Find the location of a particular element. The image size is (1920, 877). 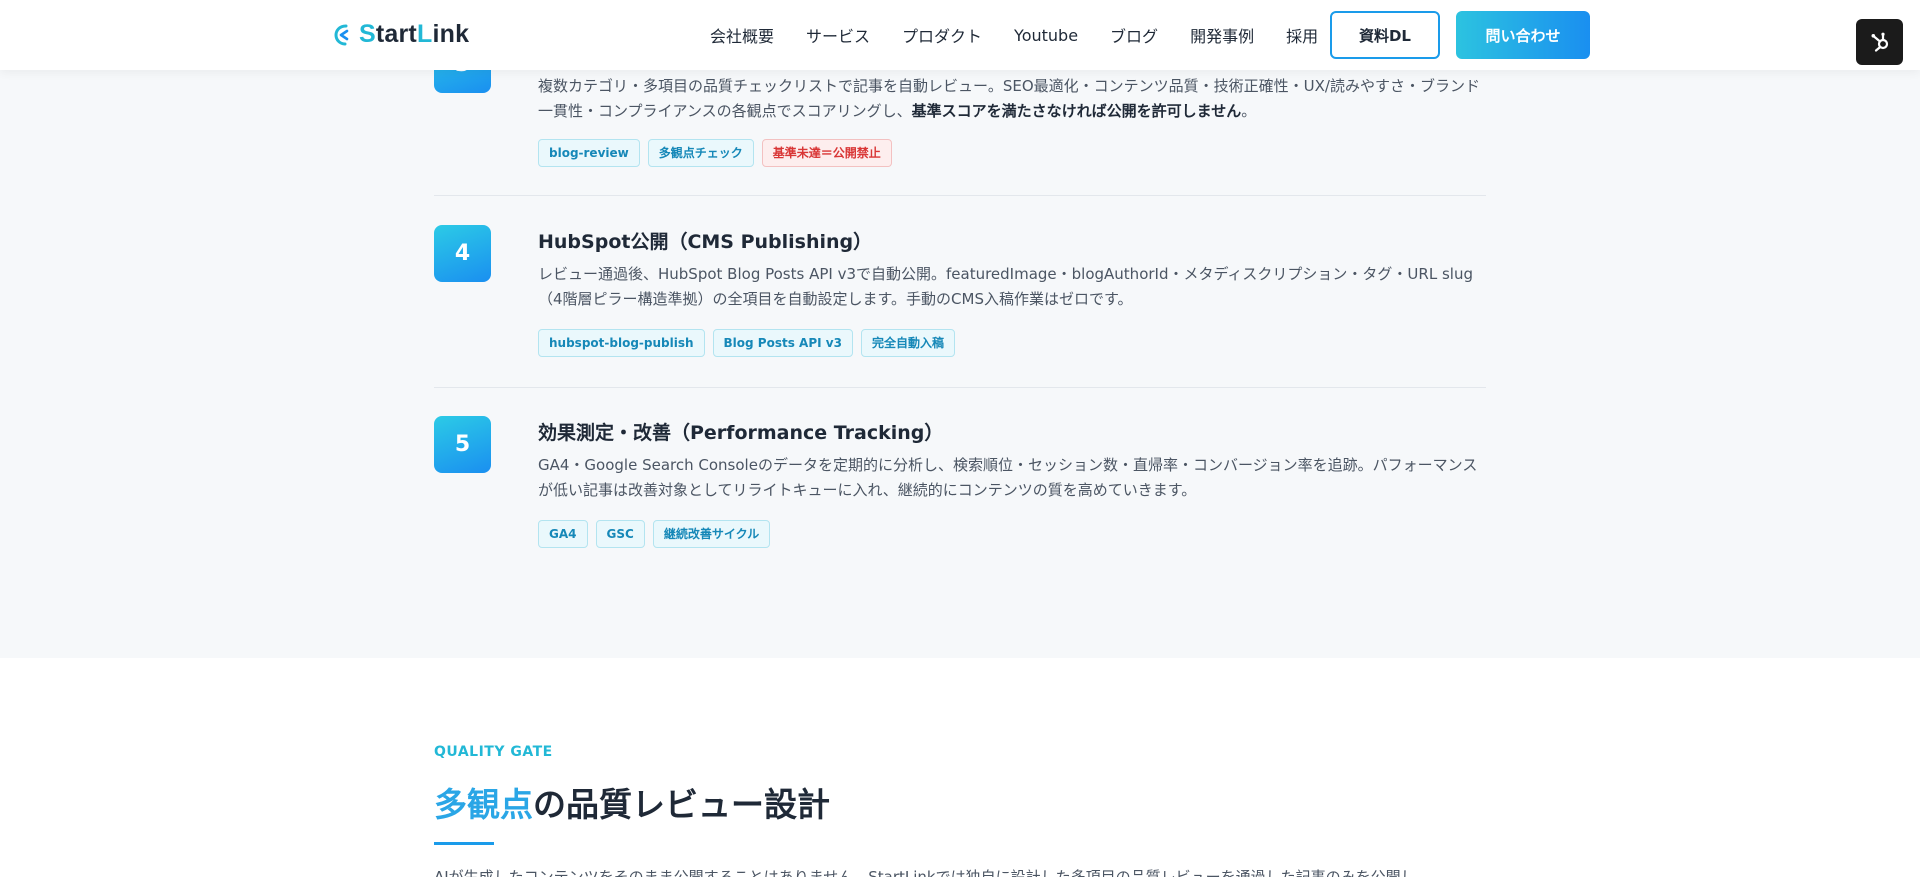

step-number-badge: 4 is located at coordinates (462, 253).